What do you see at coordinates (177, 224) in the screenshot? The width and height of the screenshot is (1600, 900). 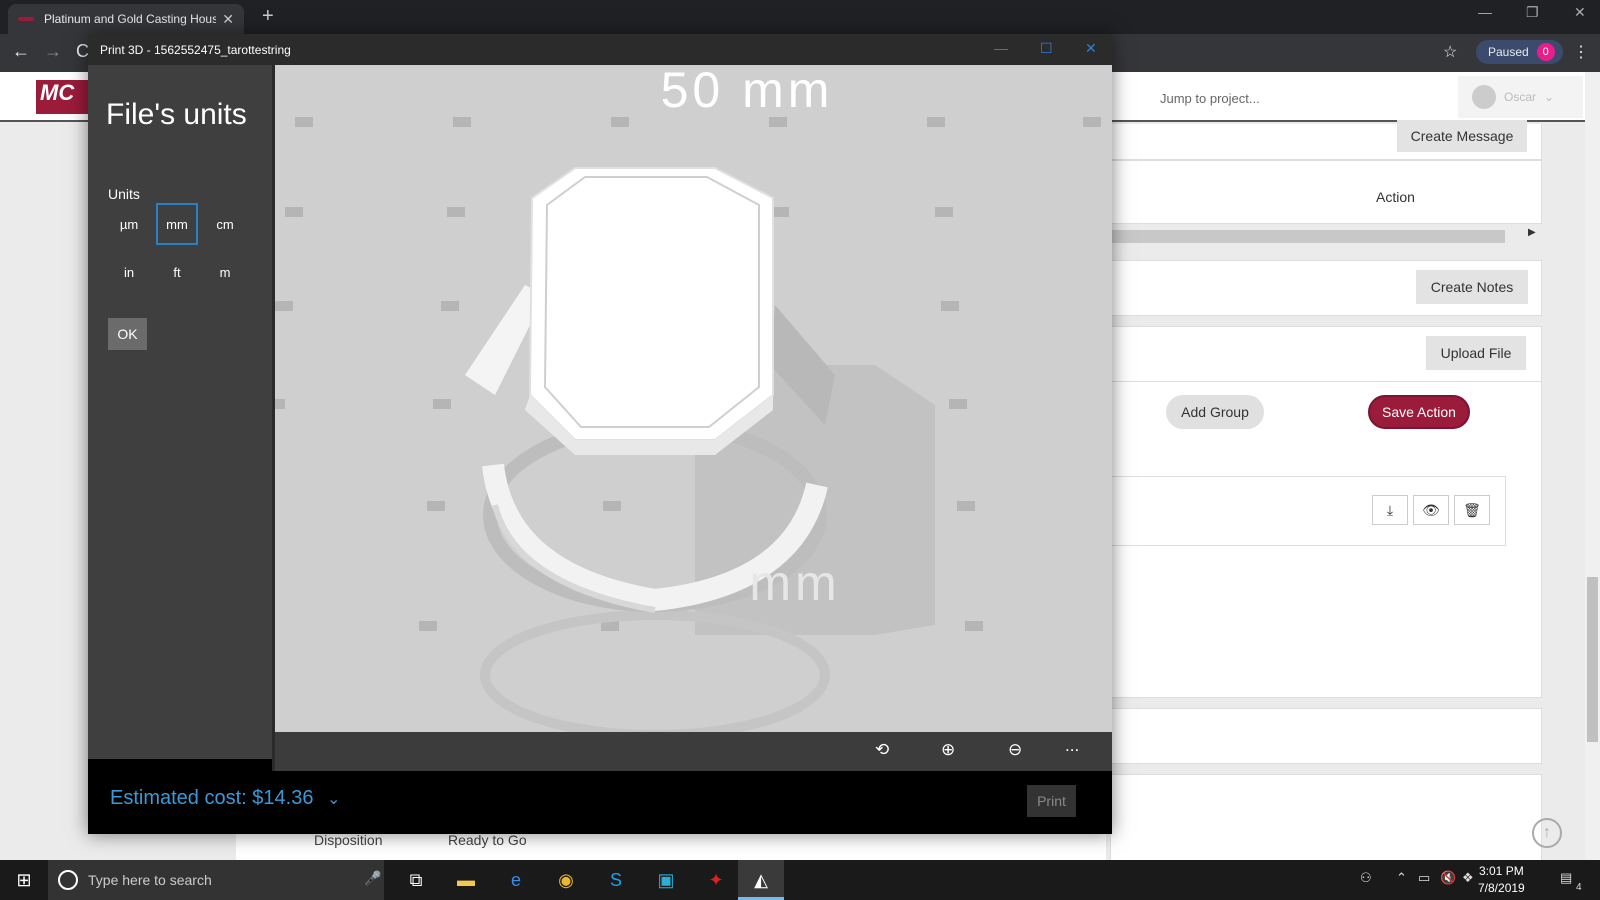 I see `unit-millimeter: mm` at bounding box center [177, 224].